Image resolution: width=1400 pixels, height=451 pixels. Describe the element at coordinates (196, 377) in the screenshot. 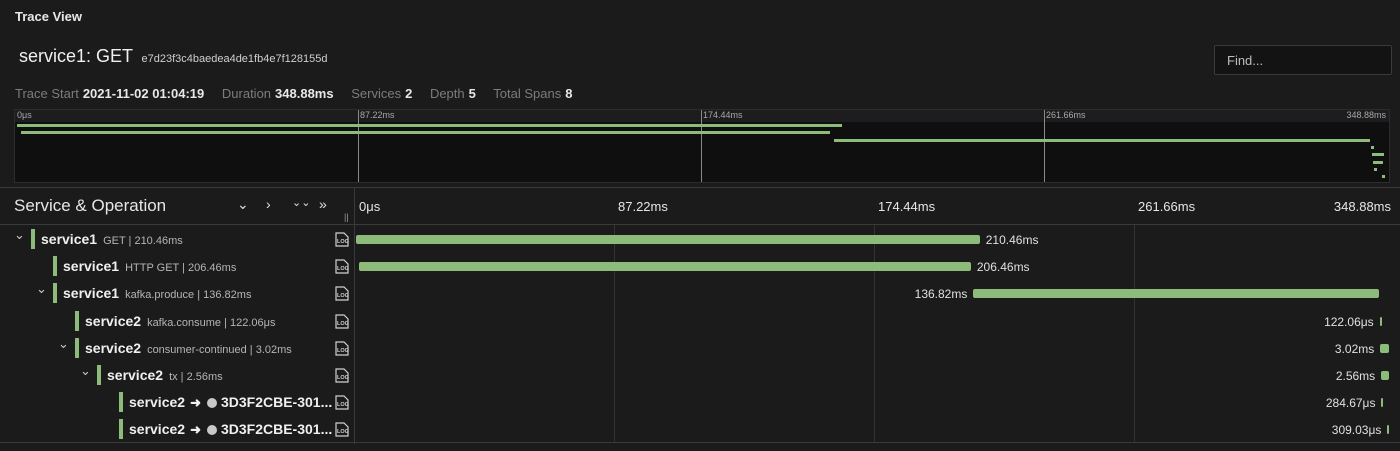

I see `operation-name: tx | 2.56ms` at that location.